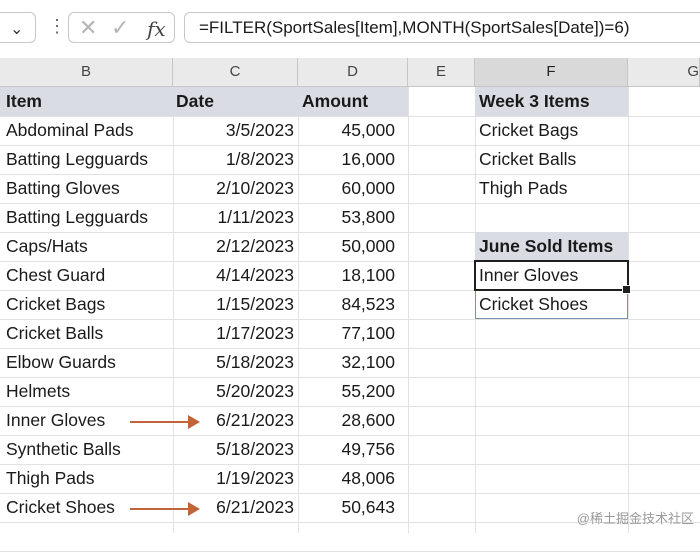 This screenshot has width=700, height=552. What do you see at coordinates (233, 391) in the screenshot?
I see `table-cell-date: 5/20/2023` at bounding box center [233, 391].